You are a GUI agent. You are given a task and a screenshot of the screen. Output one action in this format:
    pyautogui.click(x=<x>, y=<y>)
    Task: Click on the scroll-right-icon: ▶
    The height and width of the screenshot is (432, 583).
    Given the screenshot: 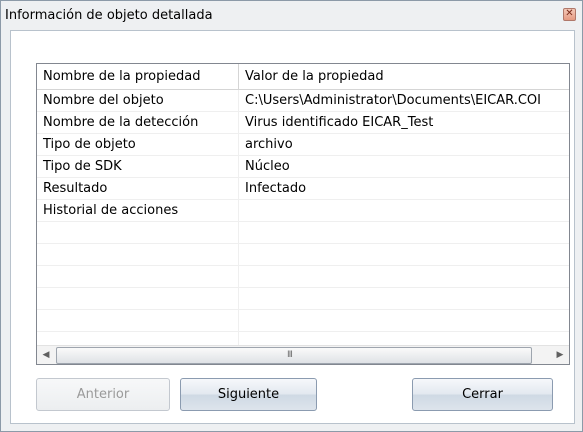 What is the action you would take?
    pyautogui.click(x=560, y=355)
    